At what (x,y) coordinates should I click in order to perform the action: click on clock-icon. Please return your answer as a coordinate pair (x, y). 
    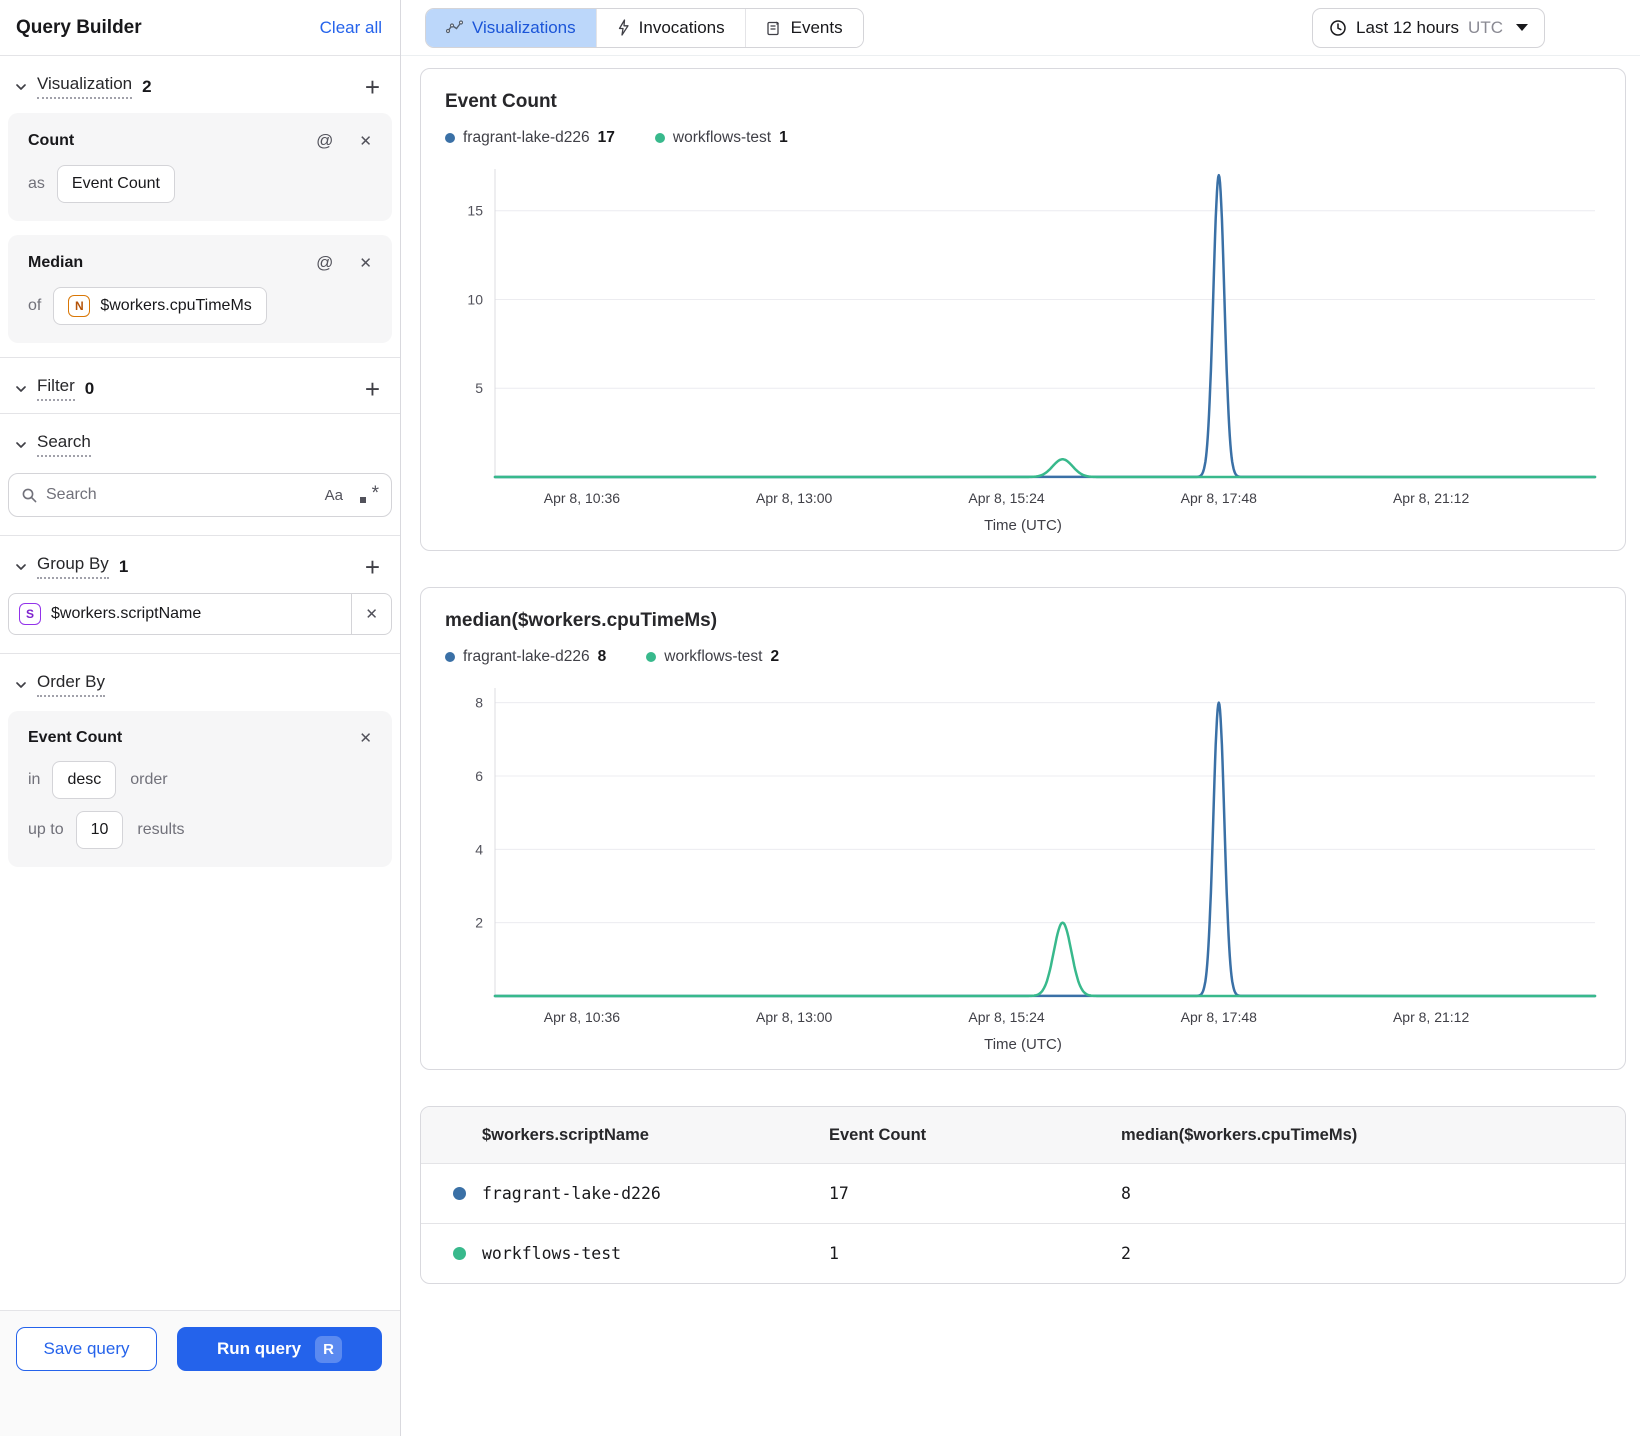
    Looking at the image, I should click on (1338, 28).